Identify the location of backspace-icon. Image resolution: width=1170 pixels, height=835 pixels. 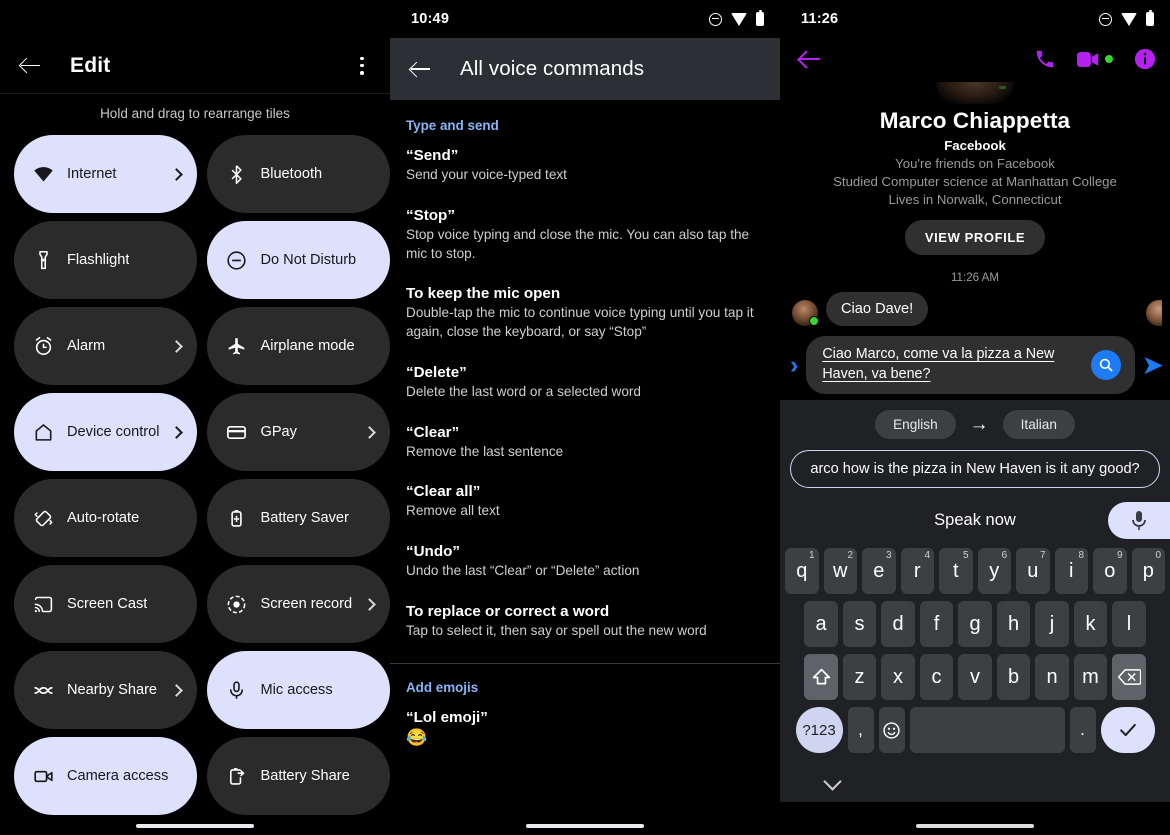
(1129, 677).